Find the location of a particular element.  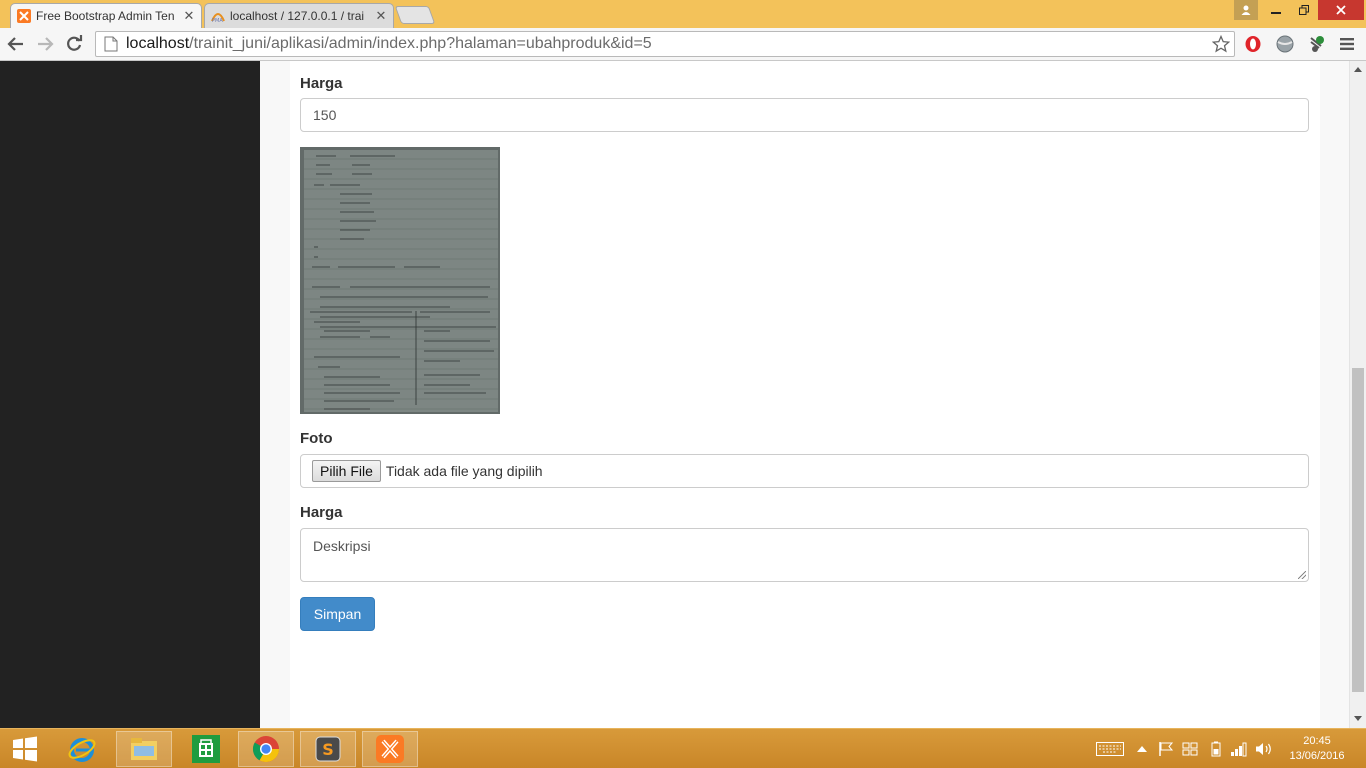

foto-label: Foto is located at coordinates (316, 438).